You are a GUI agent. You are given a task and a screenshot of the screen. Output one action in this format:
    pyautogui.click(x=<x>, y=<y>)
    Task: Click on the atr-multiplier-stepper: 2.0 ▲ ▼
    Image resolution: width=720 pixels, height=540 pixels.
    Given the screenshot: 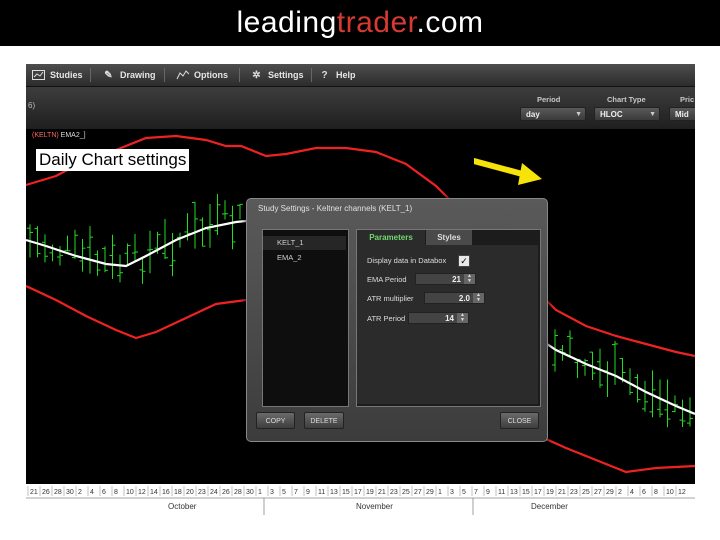 What is the action you would take?
    pyautogui.click(x=454, y=298)
    